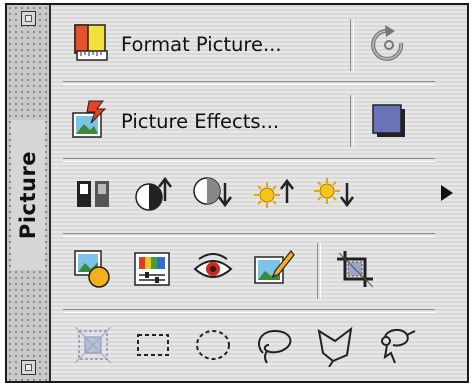 Image resolution: width=475 pixels, height=387 pixels. I want to click on color-mode-icon, so click(93, 193).